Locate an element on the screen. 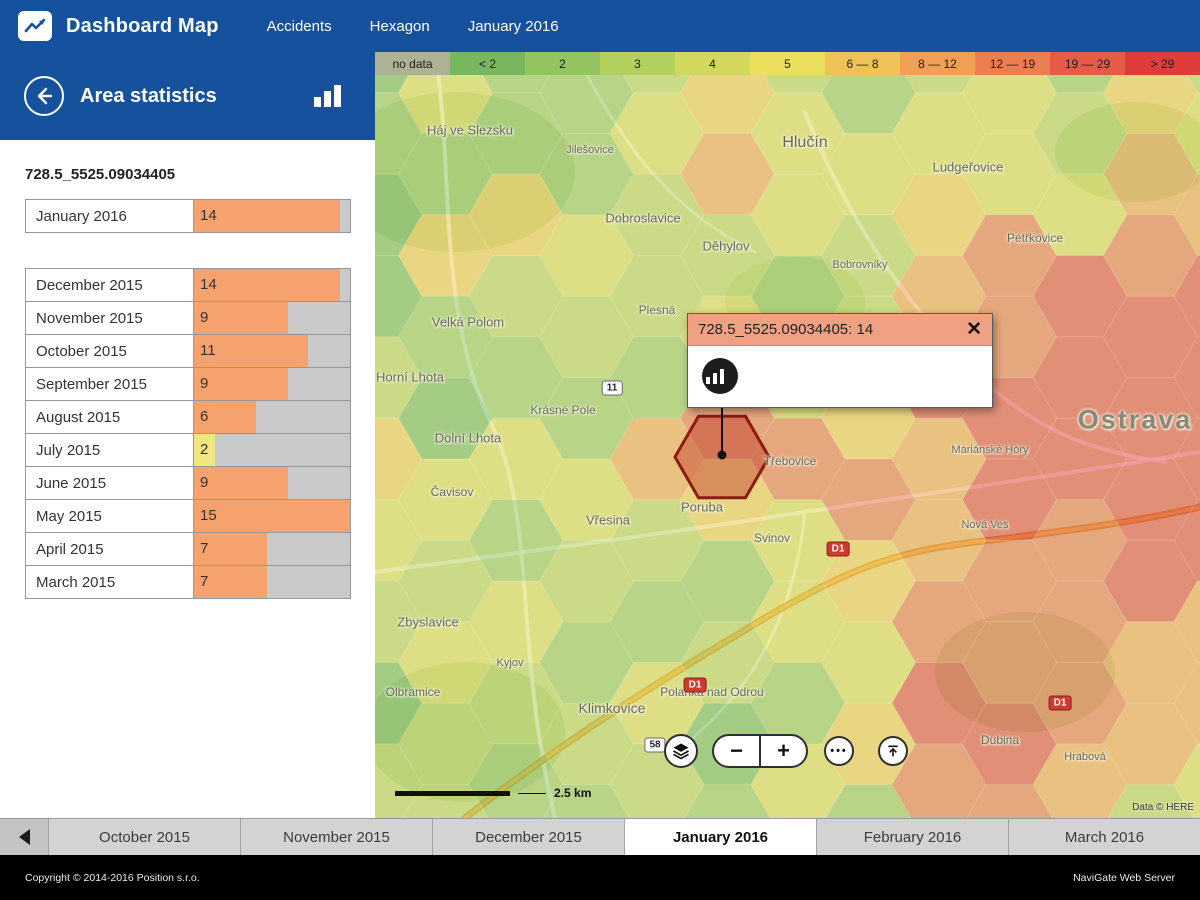 The image size is (1200, 900). legend-8-12: 8 — 12 is located at coordinates (937, 63).